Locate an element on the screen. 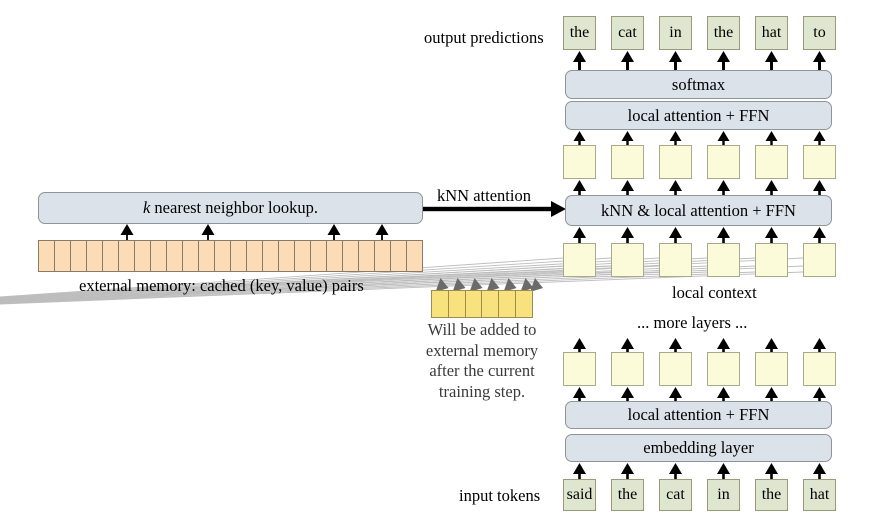 The width and height of the screenshot is (875, 512). activation-row-top is located at coordinates (710, 162).